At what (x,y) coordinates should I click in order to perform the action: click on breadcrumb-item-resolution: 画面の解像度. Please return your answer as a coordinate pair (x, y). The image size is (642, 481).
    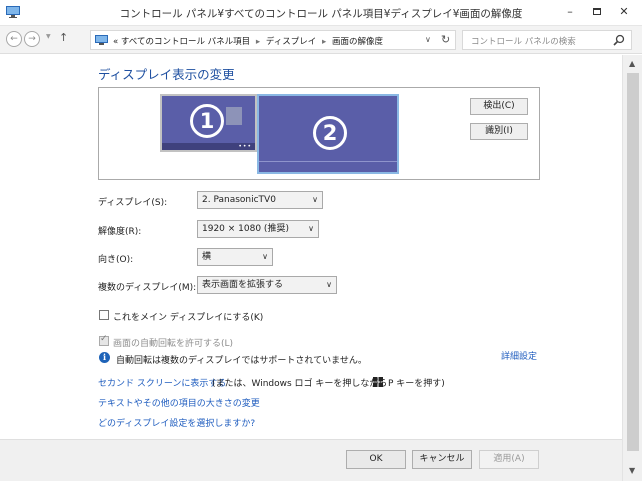
    Looking at the image, I should click on (357, 42).